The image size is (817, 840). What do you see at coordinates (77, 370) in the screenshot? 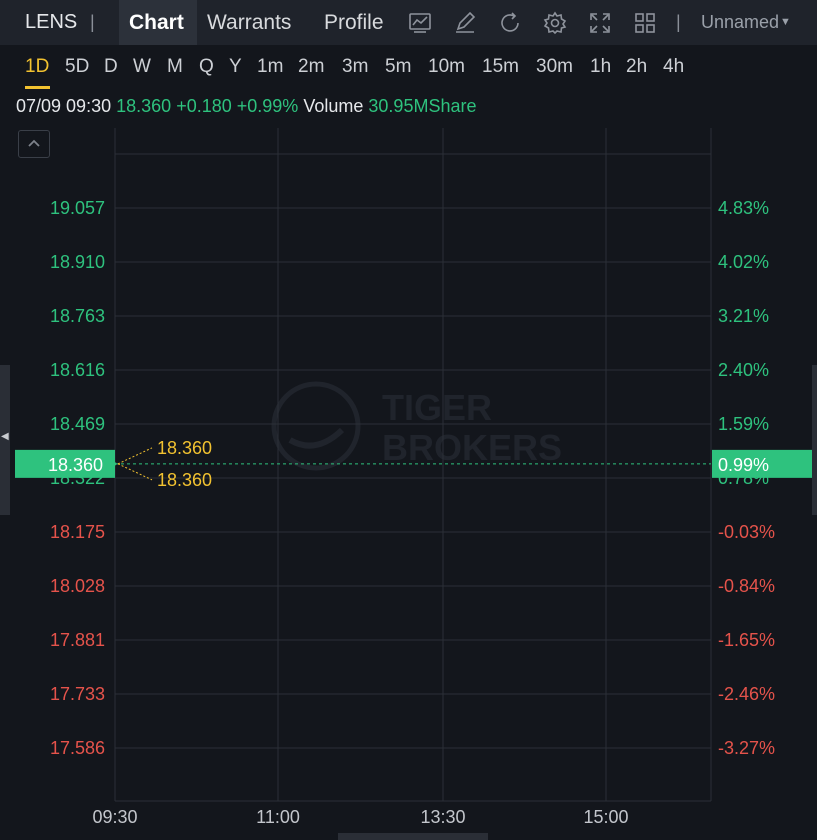
I see `y-tick-label-left: 18.616` at bounding box center [77, 370].